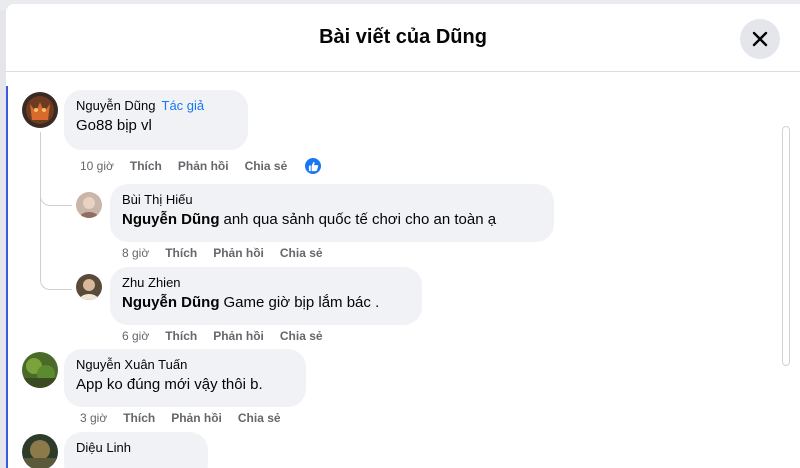  I want to click on comment-time: 10 giờ, so click(97, 166).